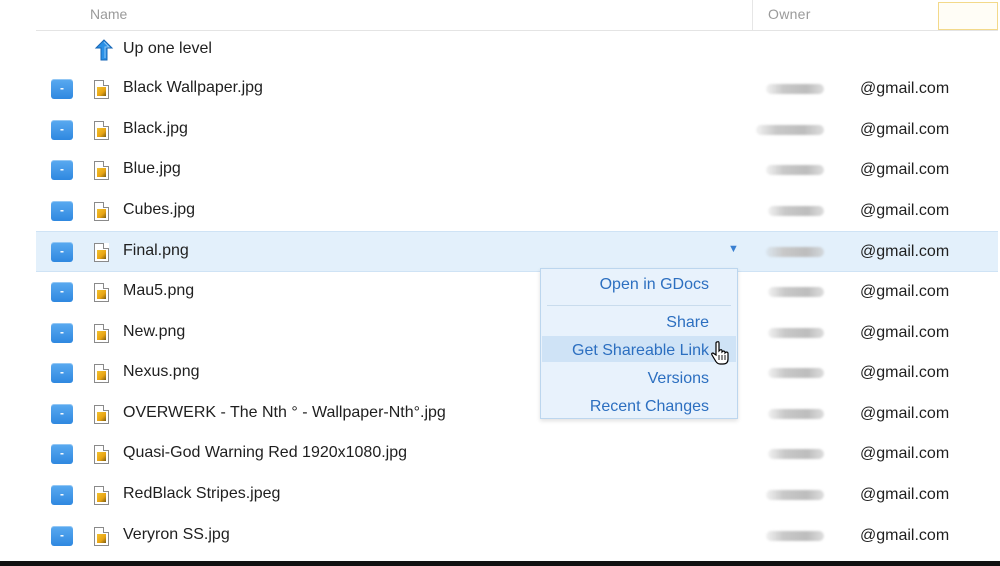 Image resolution: width=1000 pixels, height=566 pixels. I want to click on menu-separator, so click(639, 305).